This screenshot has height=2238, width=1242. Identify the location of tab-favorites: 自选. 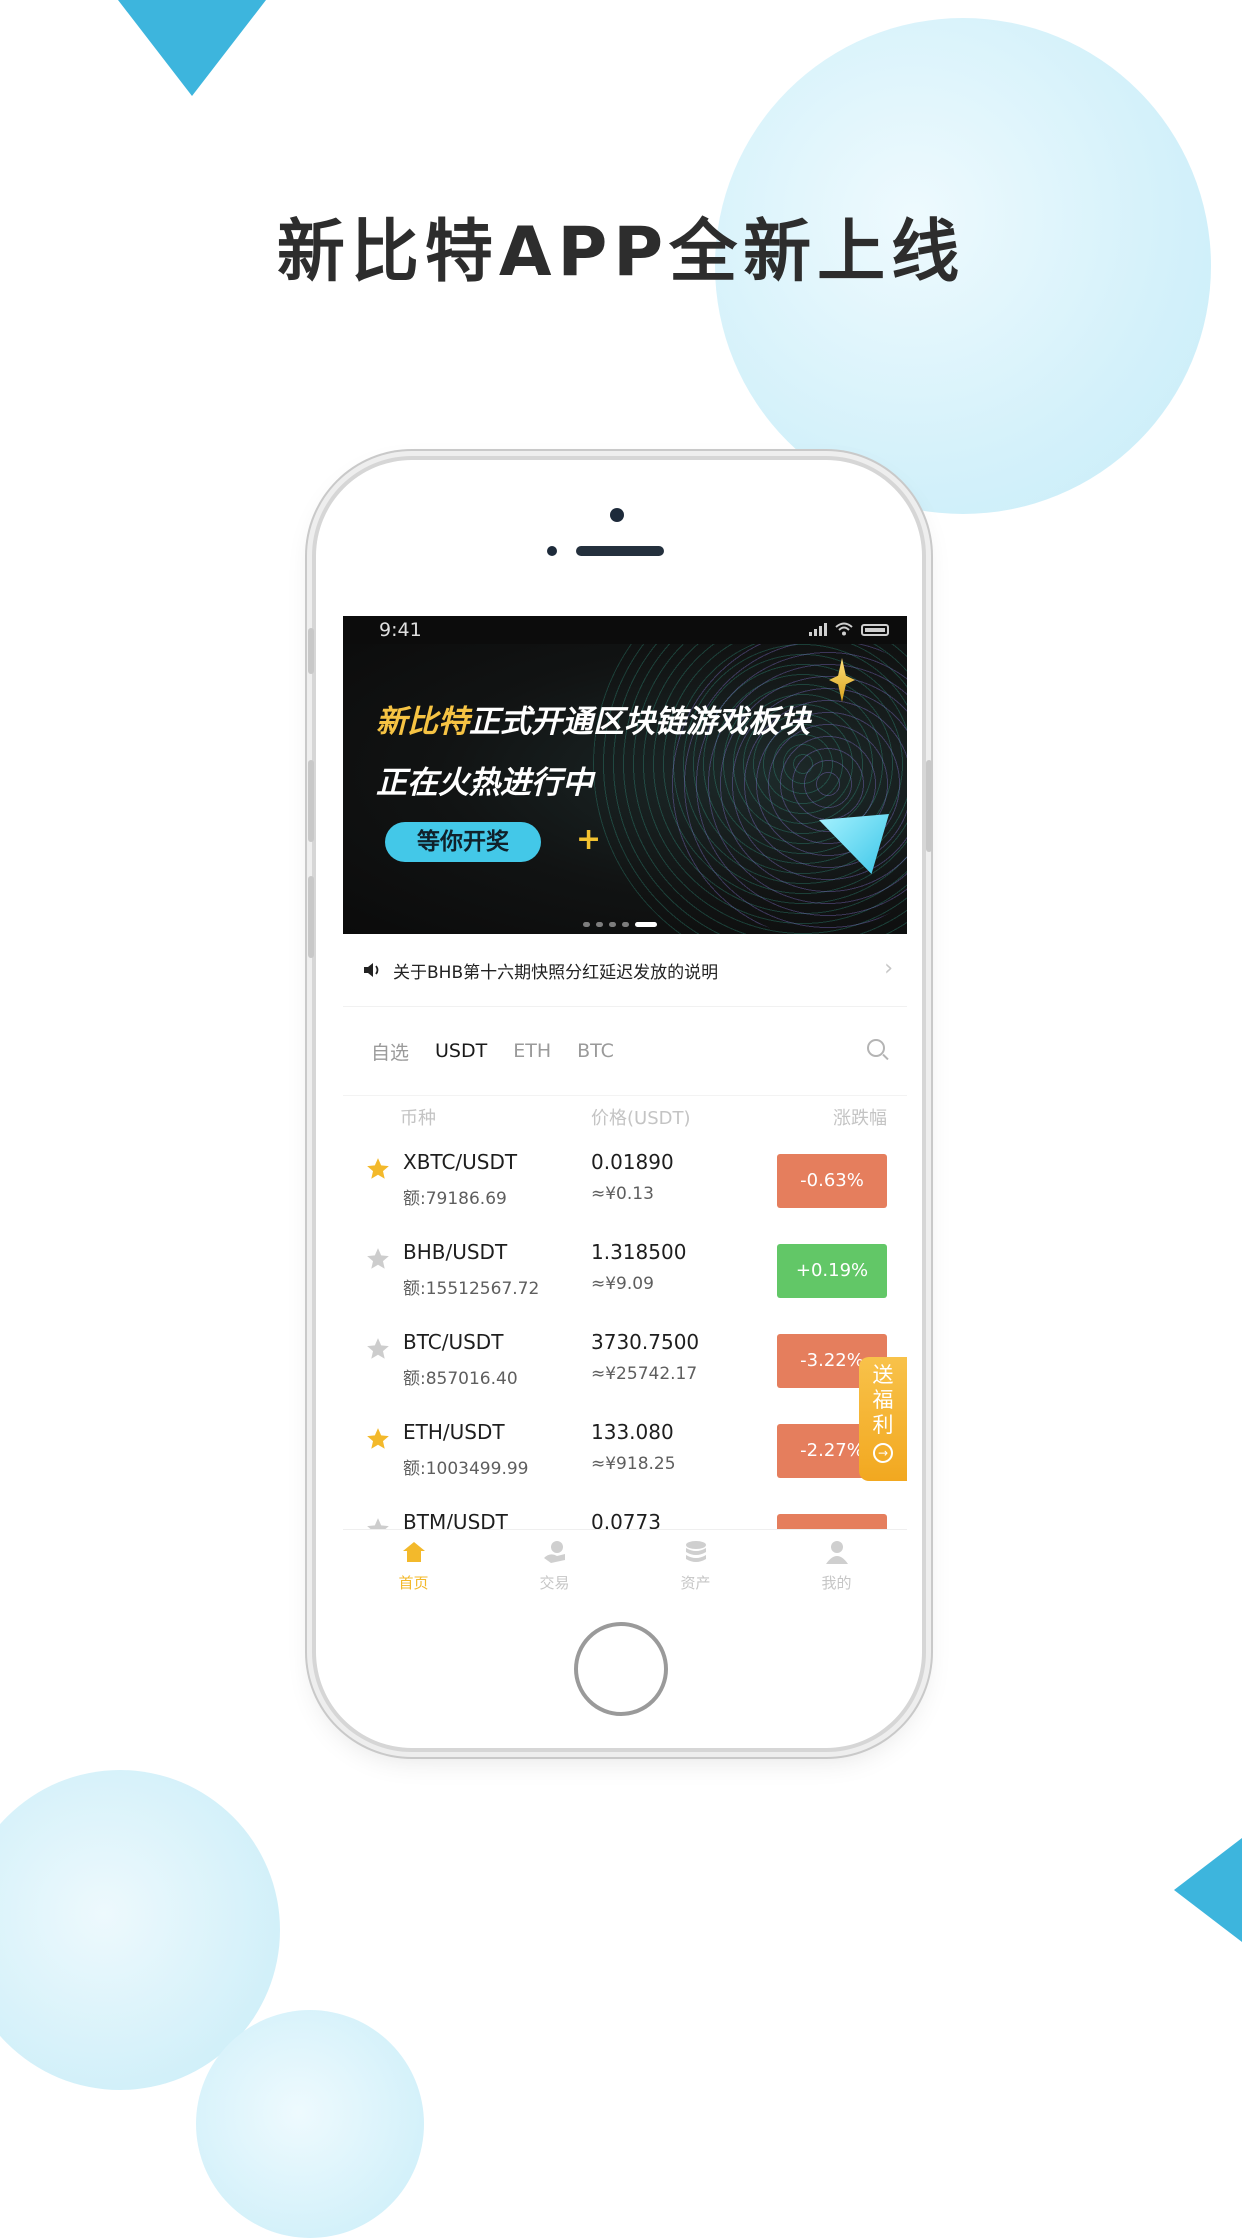
(390, 1051).